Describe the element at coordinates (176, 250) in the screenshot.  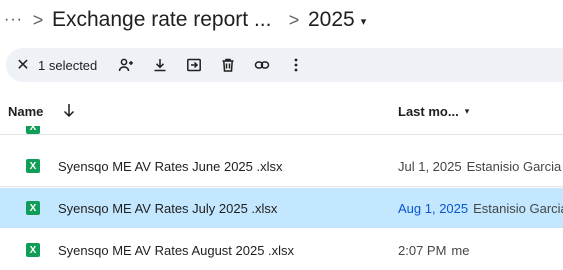
I see `file-name: Syensqo ME AV Rates August 2025 .xlsx` at that location.